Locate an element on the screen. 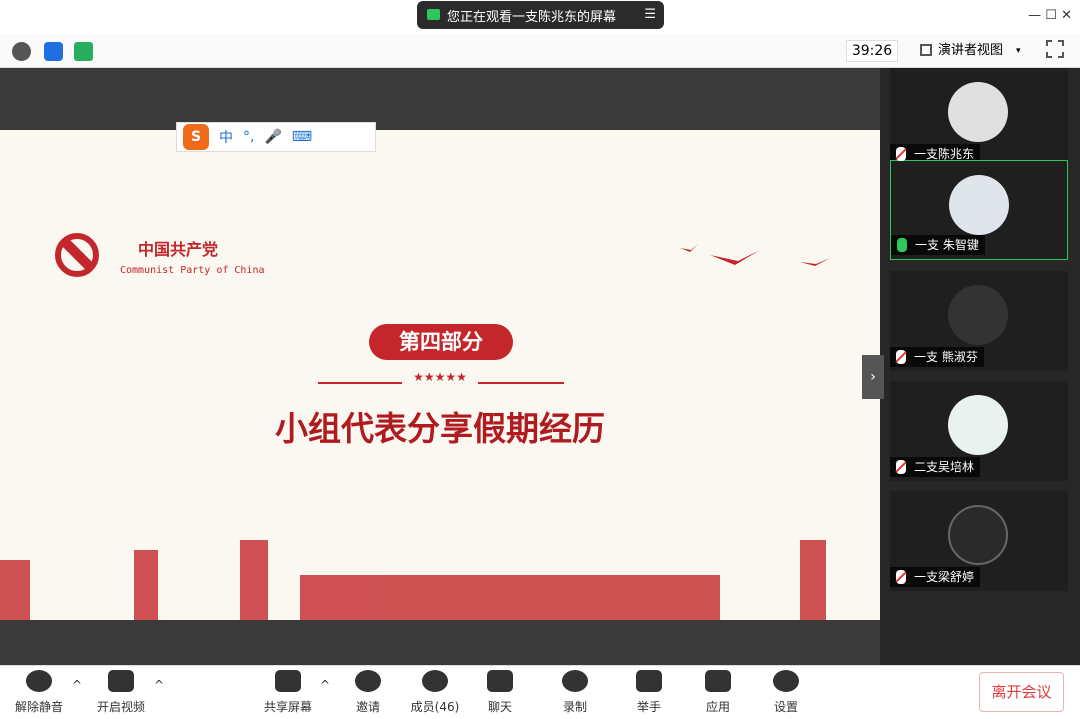  birds-graphic is located at coordinates (755, 255).